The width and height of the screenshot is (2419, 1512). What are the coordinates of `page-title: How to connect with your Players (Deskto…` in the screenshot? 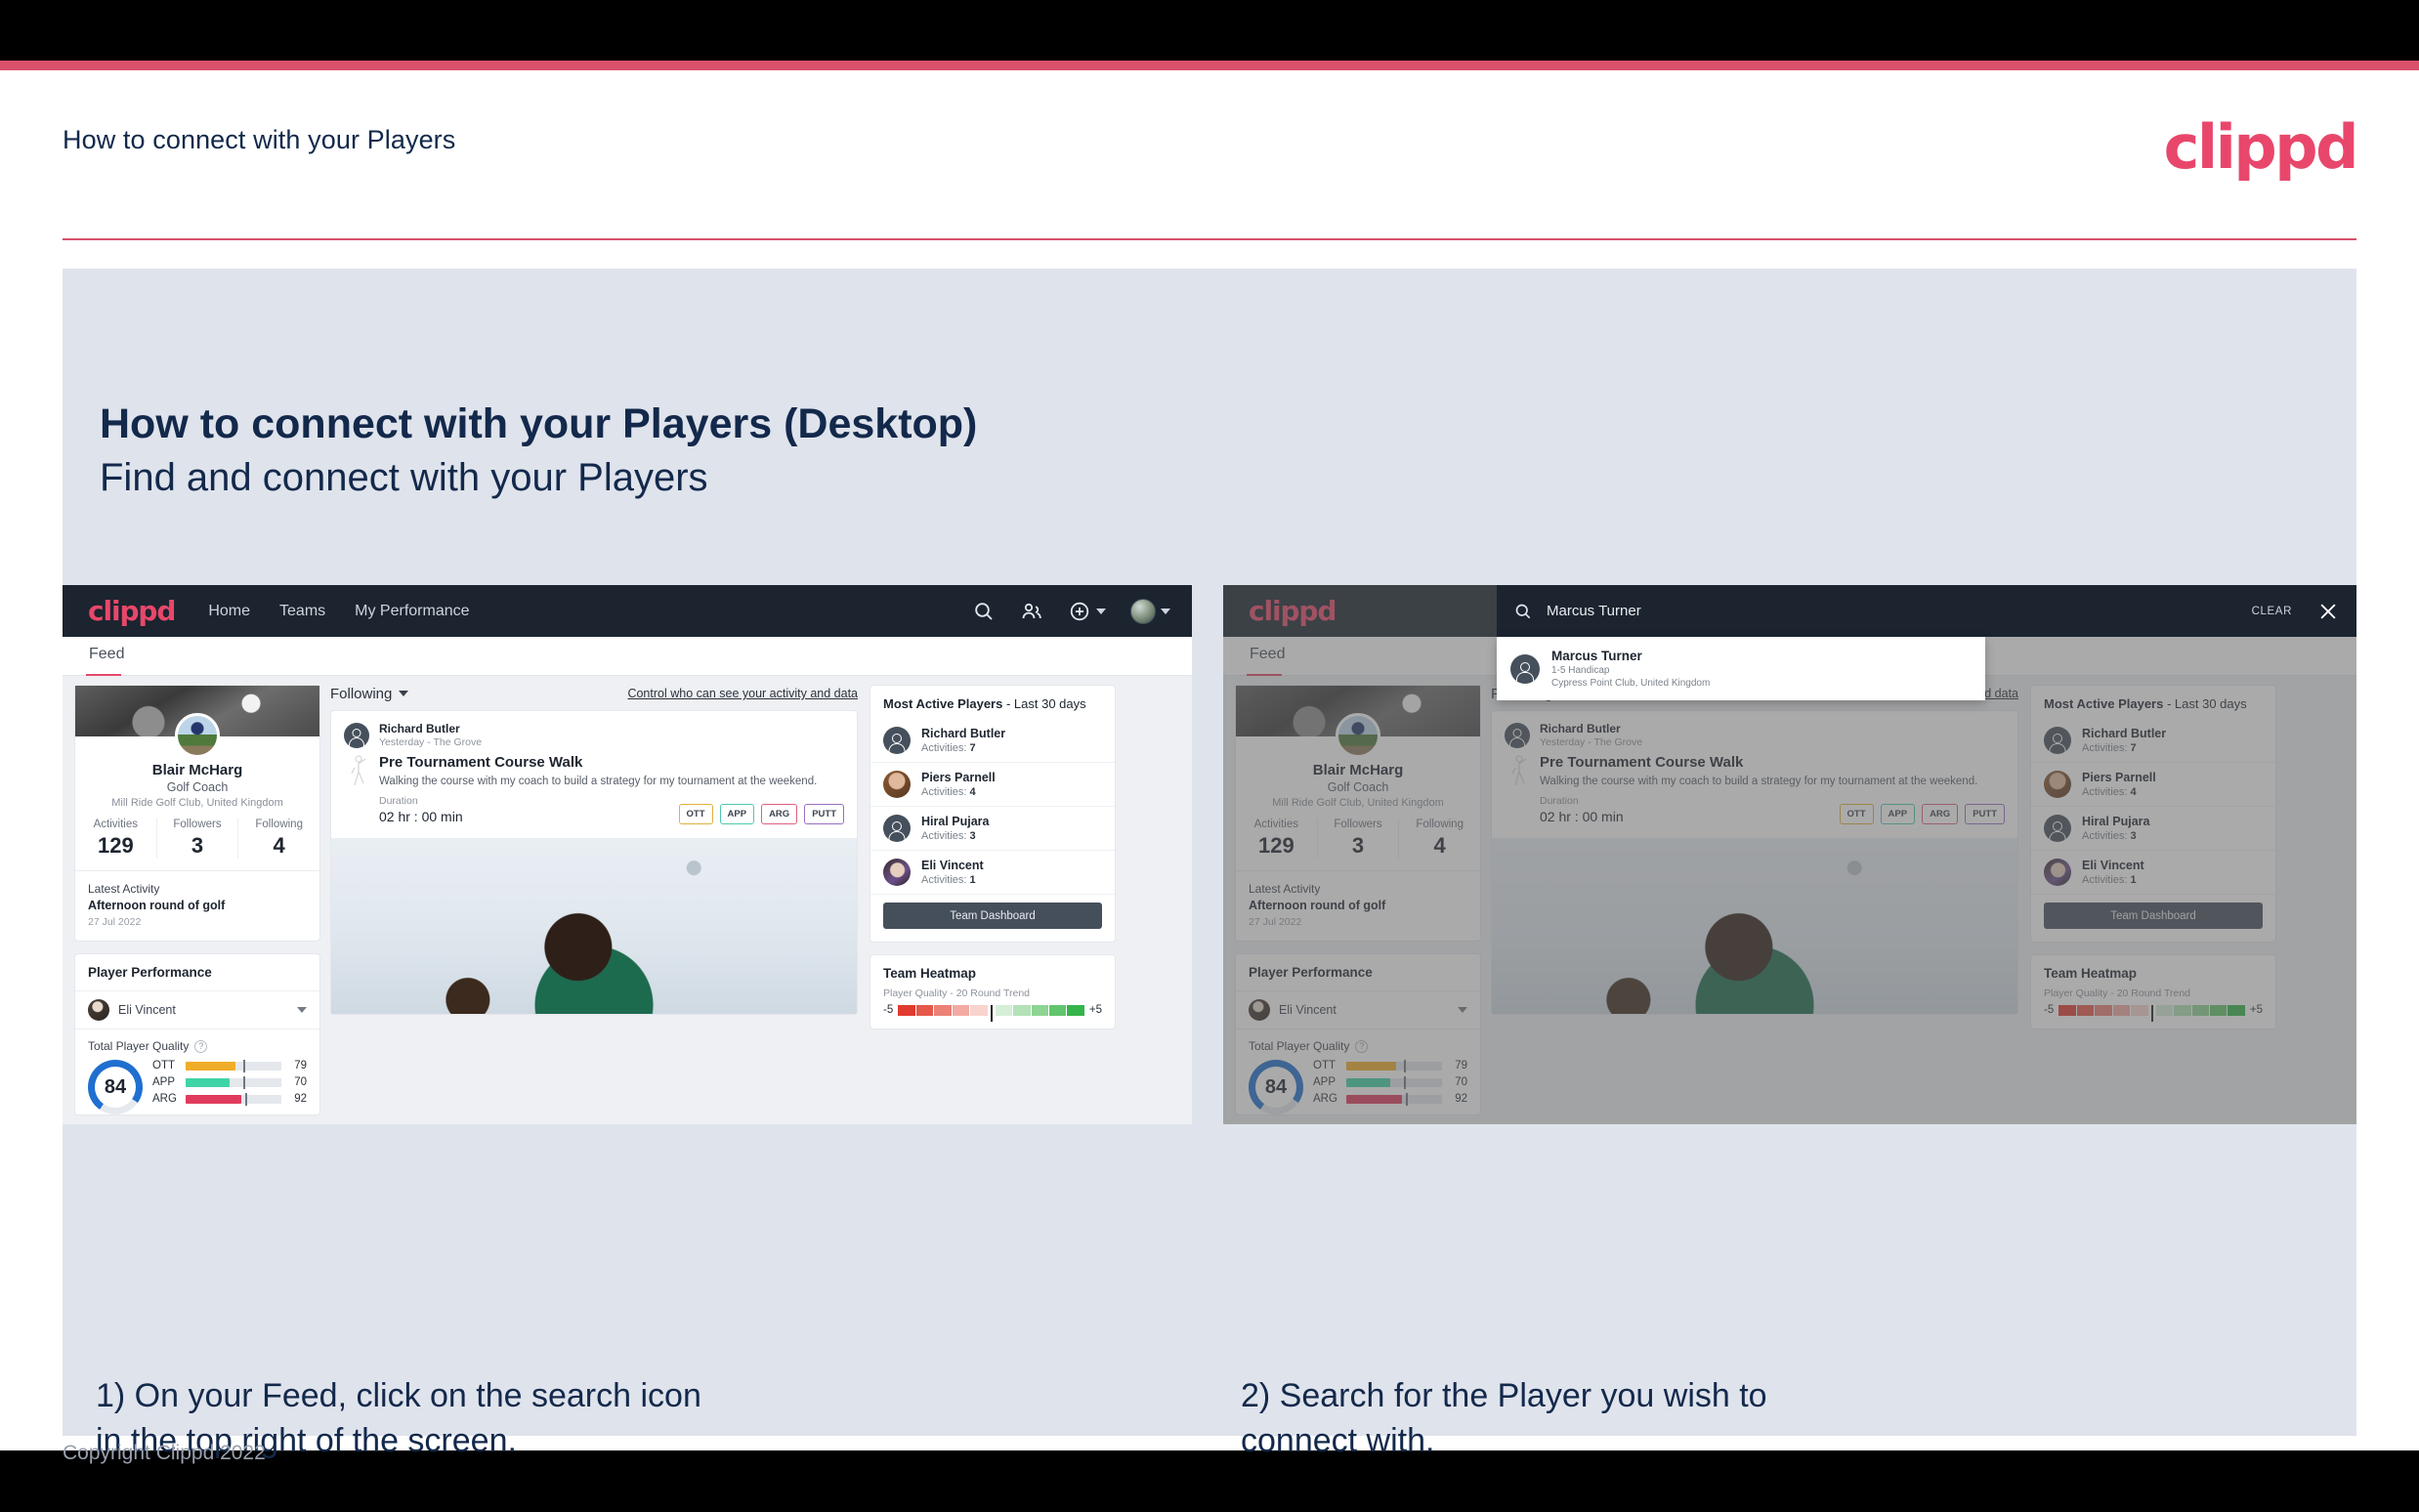 It's located at (539, 423).